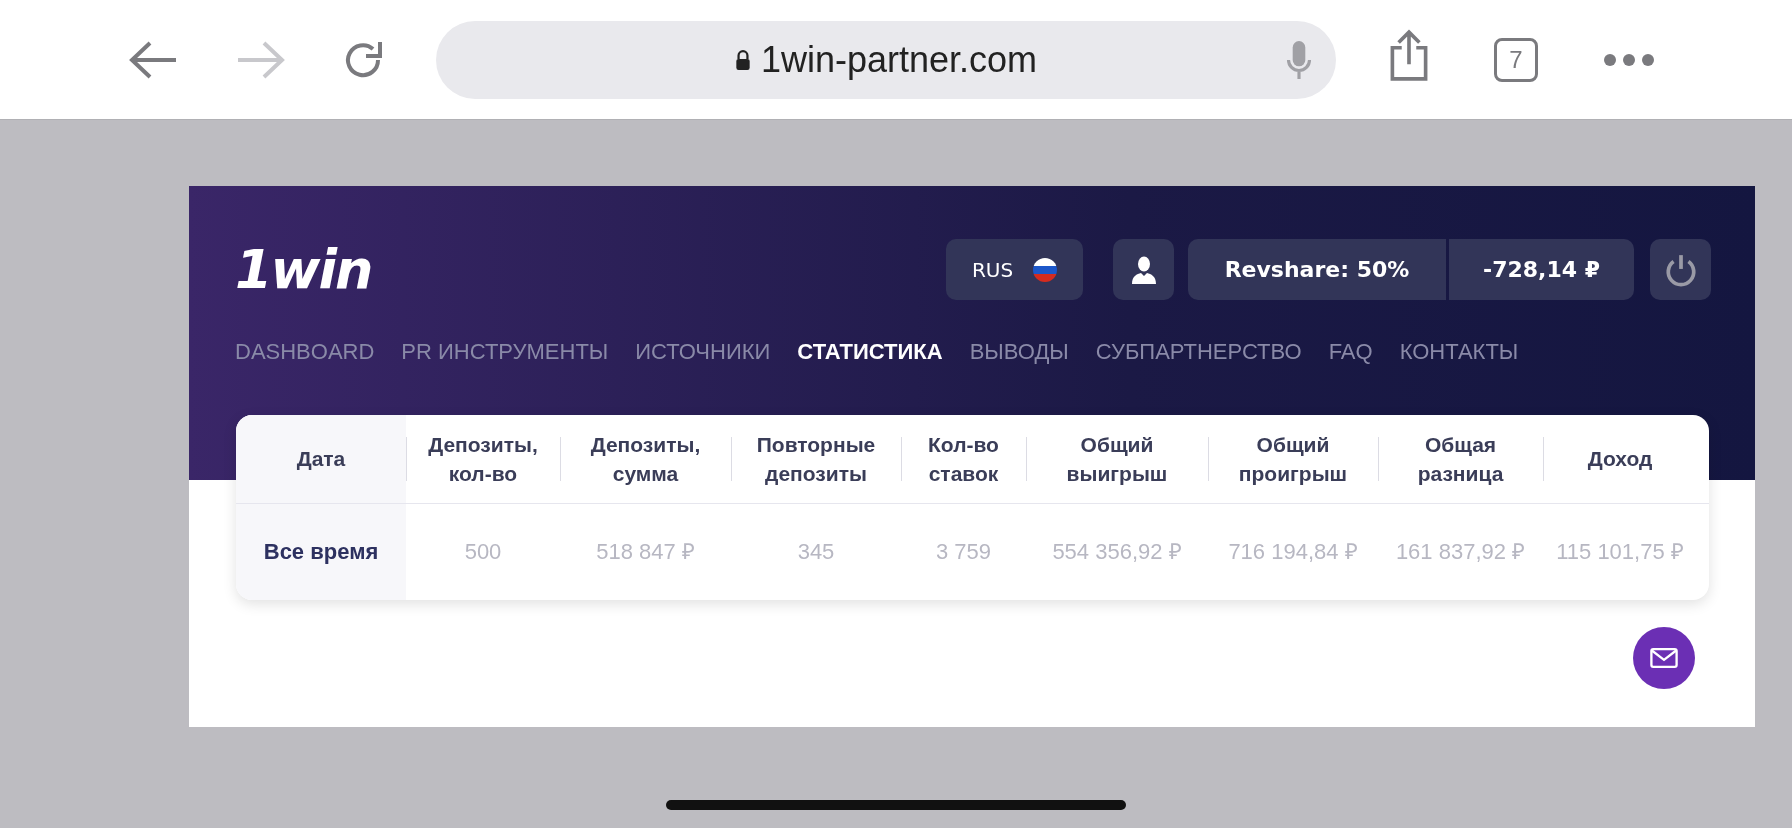 The height and width of the screenshot is (828, 1792). Describe the element at coordinates (1541, 269) in the screenshot. I see `balance-amount: -728,14 ₽` at that location.